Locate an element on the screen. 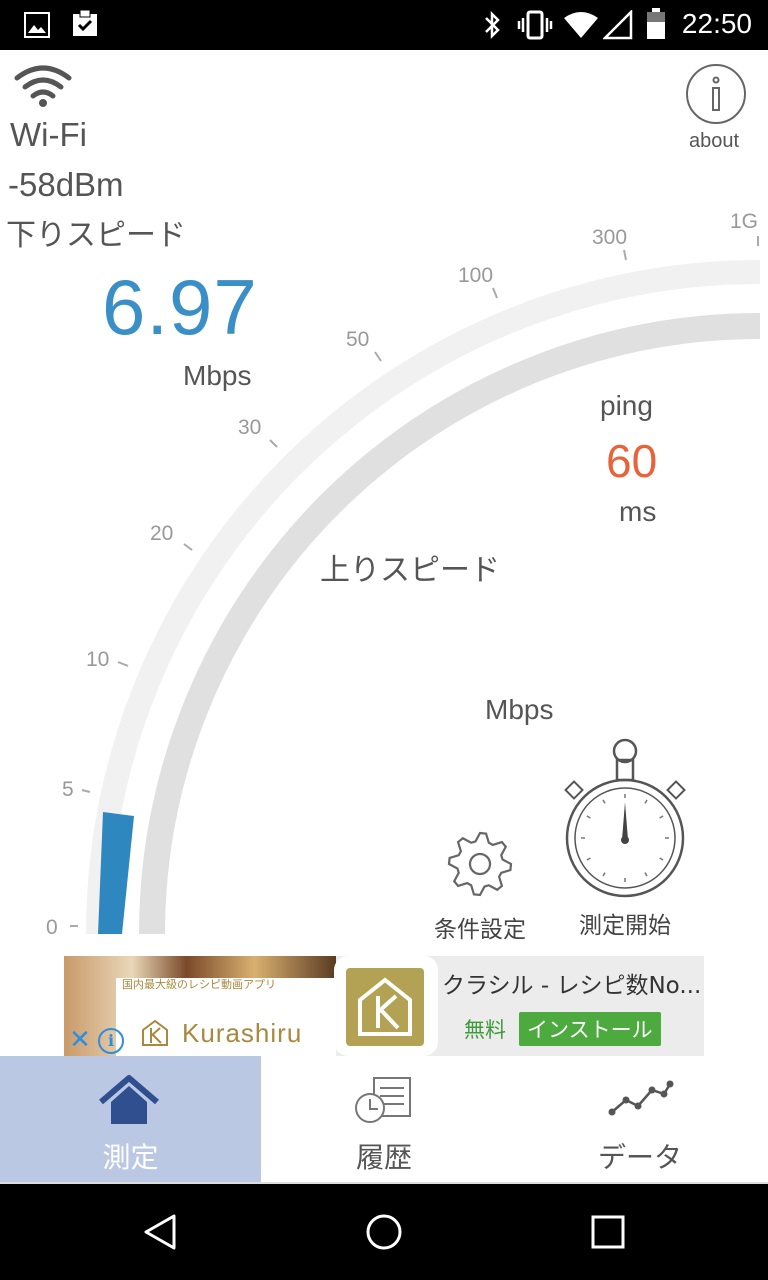 The width and height of the screenshot is (768, 1280). about-button: about is located at coordinates (716, 108).